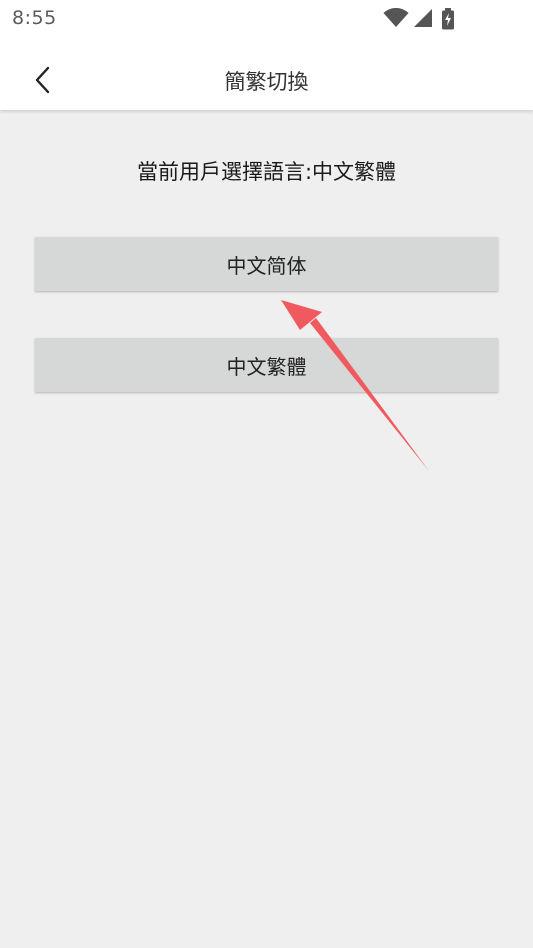 The height and width of the screenshot is (948, 533). Describe the element at coordinates (34, 18) in the screenshot. I see `status-time: 8:55` at that location.